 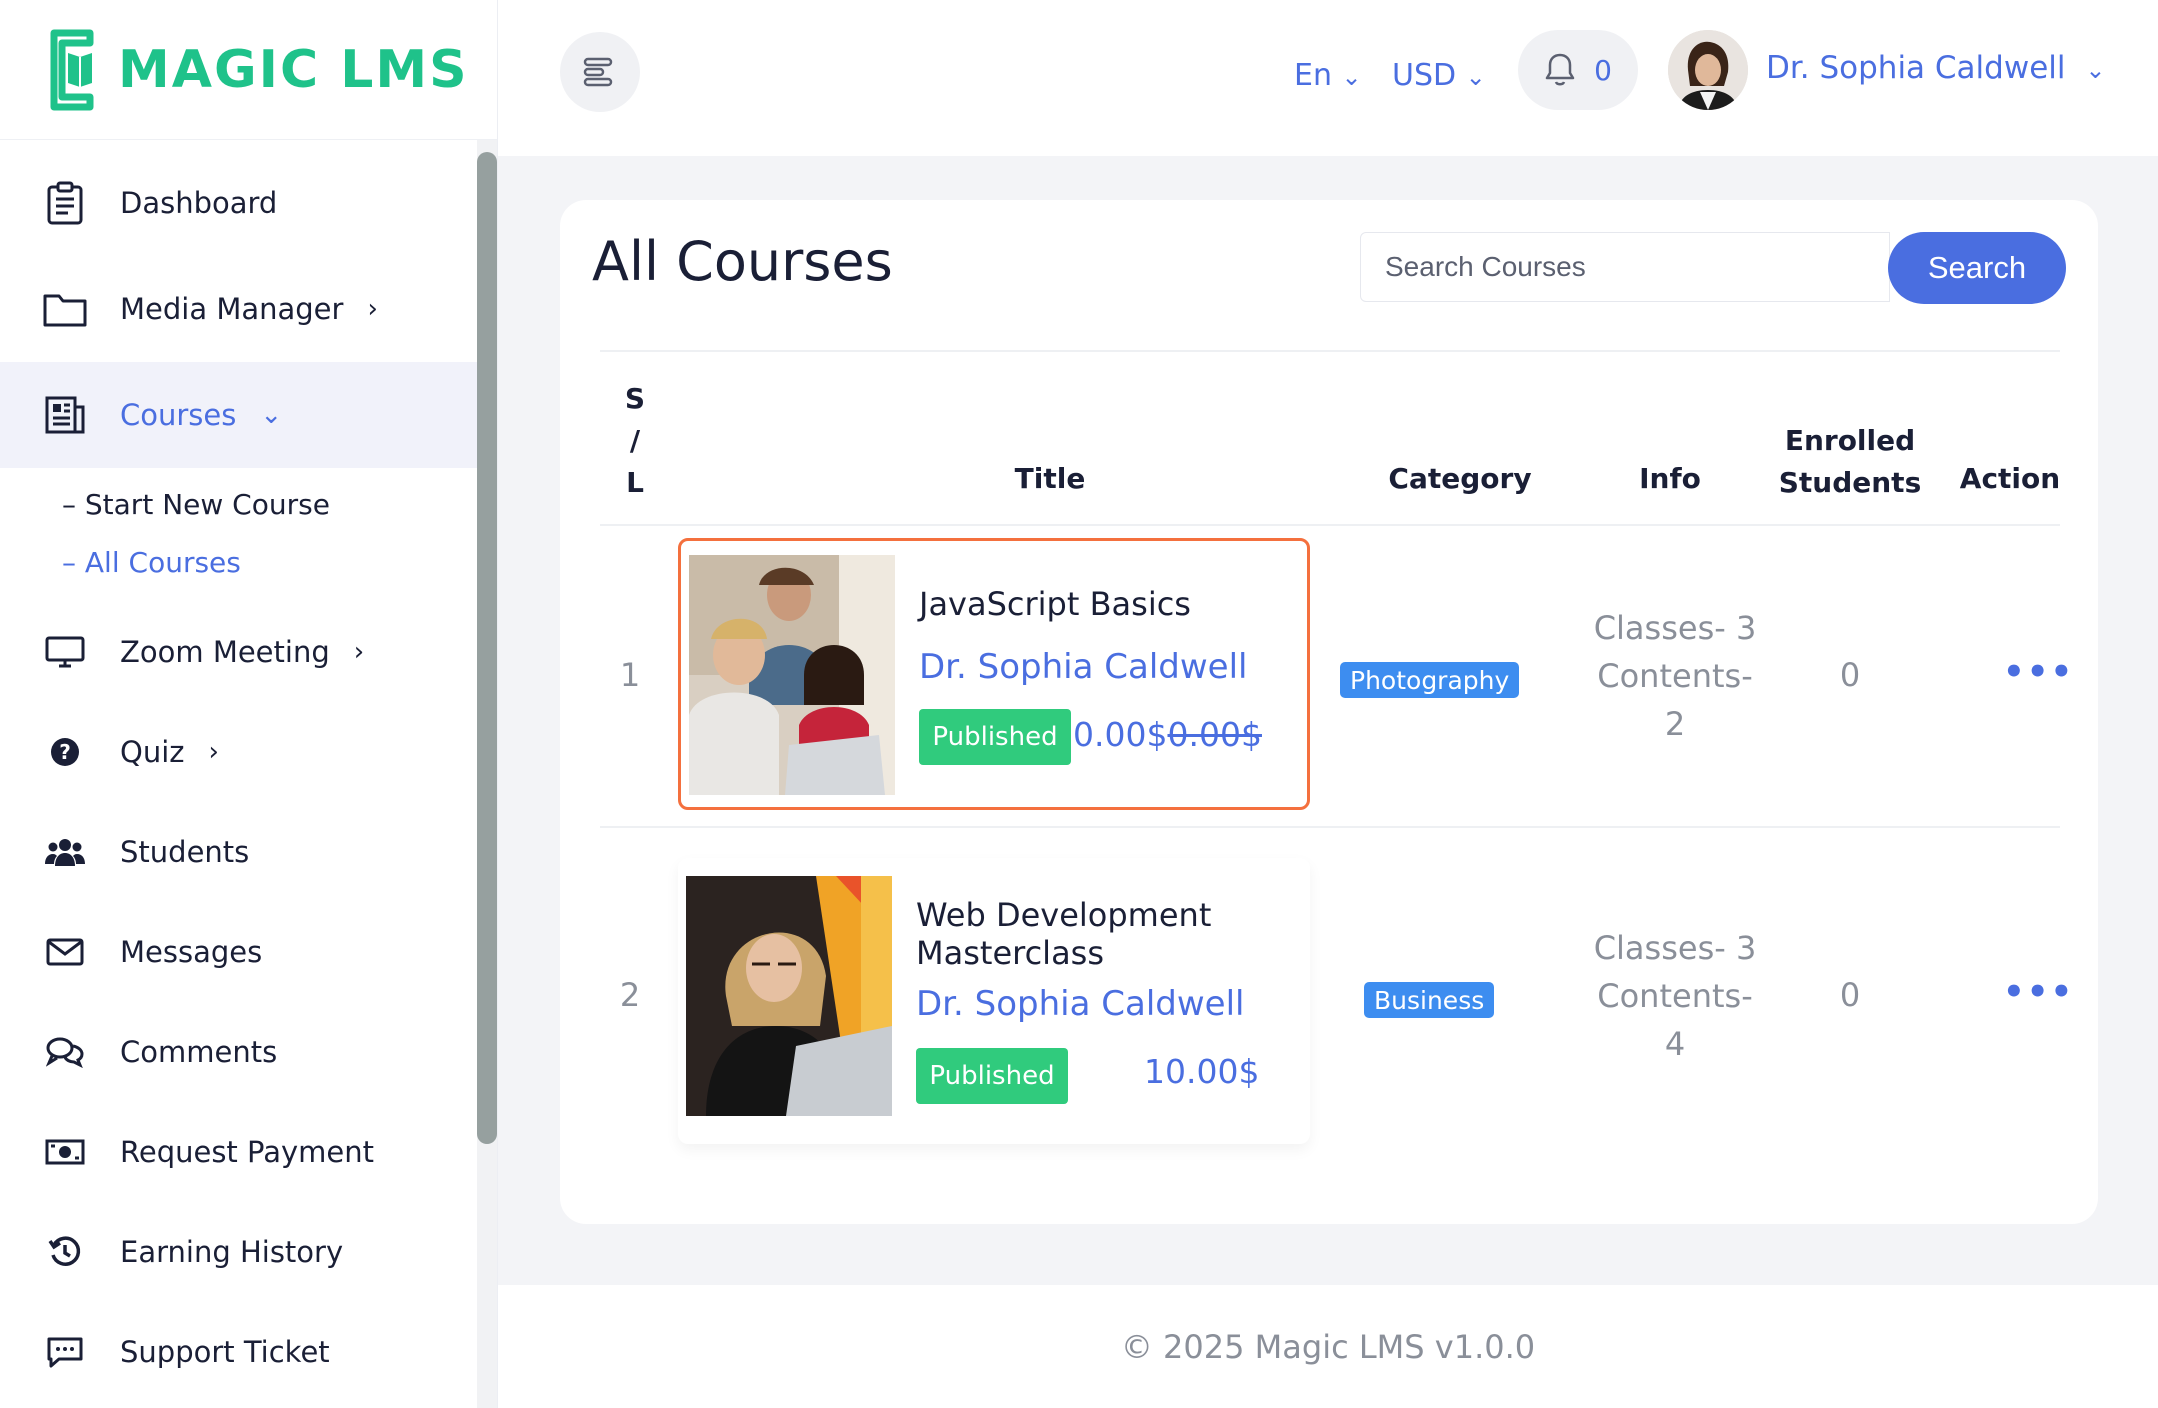 I want to click on scrollbar-thumb, so click(x=487, y=648).